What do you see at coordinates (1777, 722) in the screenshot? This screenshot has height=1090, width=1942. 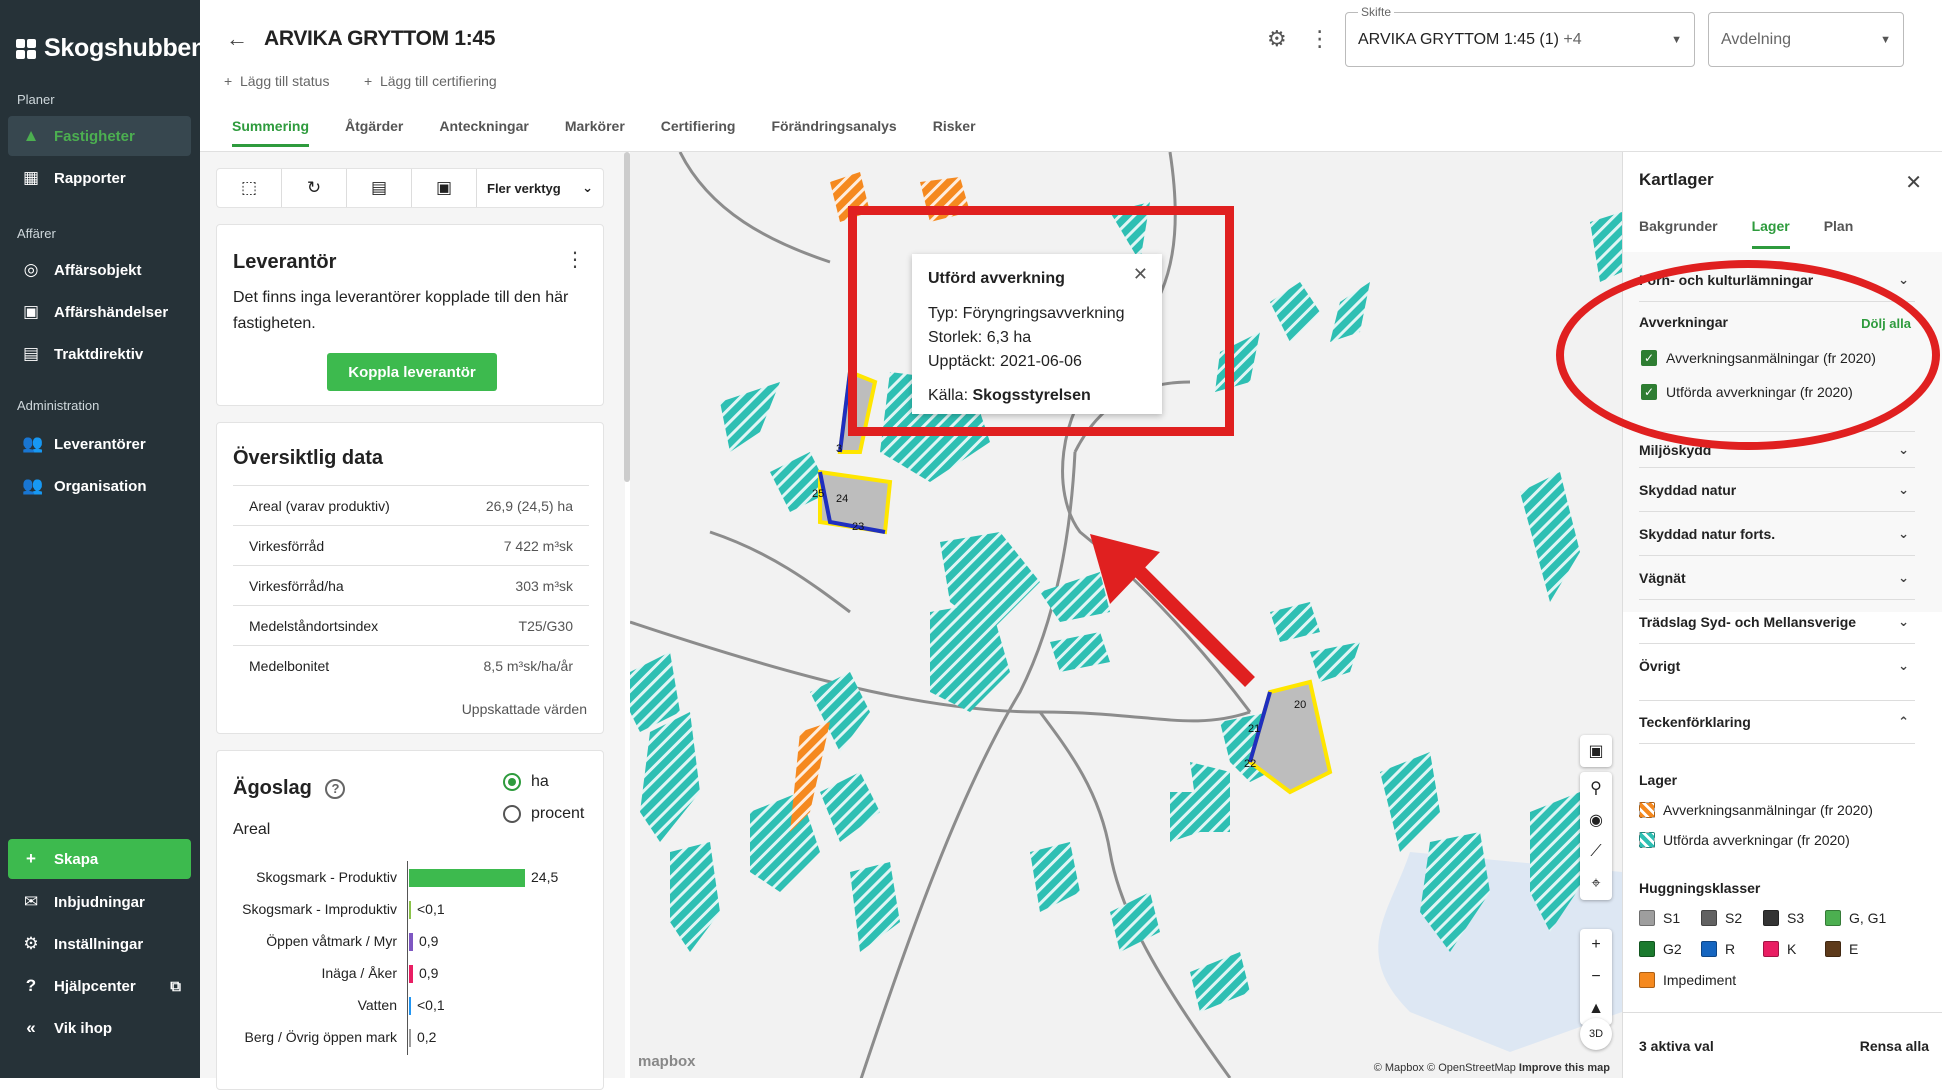 I see `legend-header: Teckenförklaring ⌃` at bounding box center [1777, 722].